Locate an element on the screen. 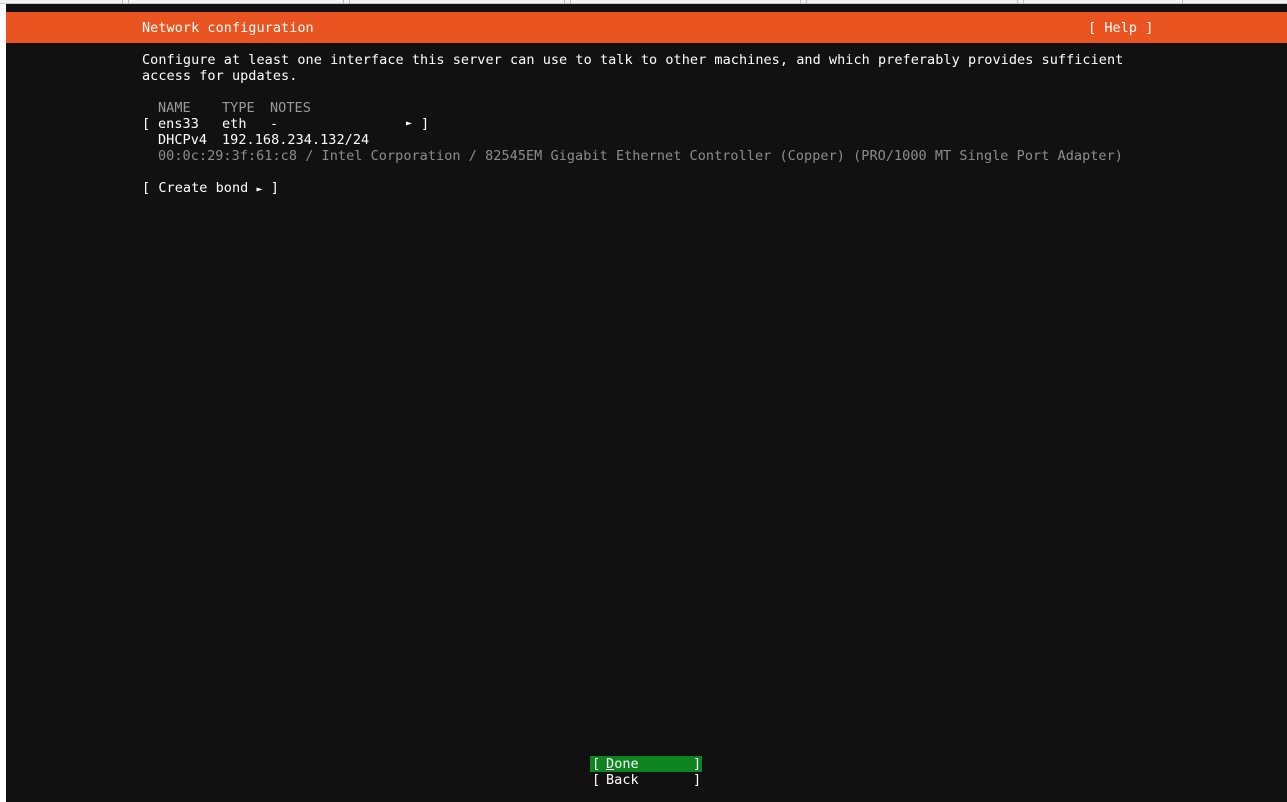 This screenshot has width=1287, height=802. screen-header: Network configuration [ Help ] is located at coordinates (646, 27).